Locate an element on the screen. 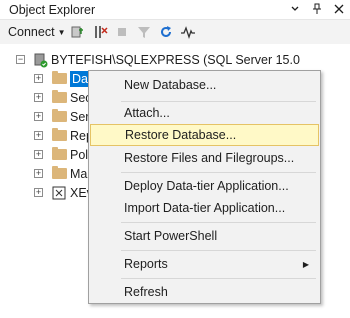 This screenshot has width=350, height=318. object-explorer-title-bar: Object Explorer is located at coordinates (175, 10).